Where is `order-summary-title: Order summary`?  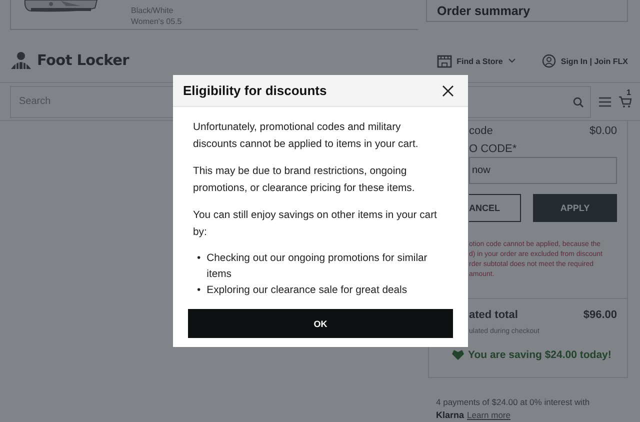
order-summary-title: Order summary is located at coordinates (527, 11).